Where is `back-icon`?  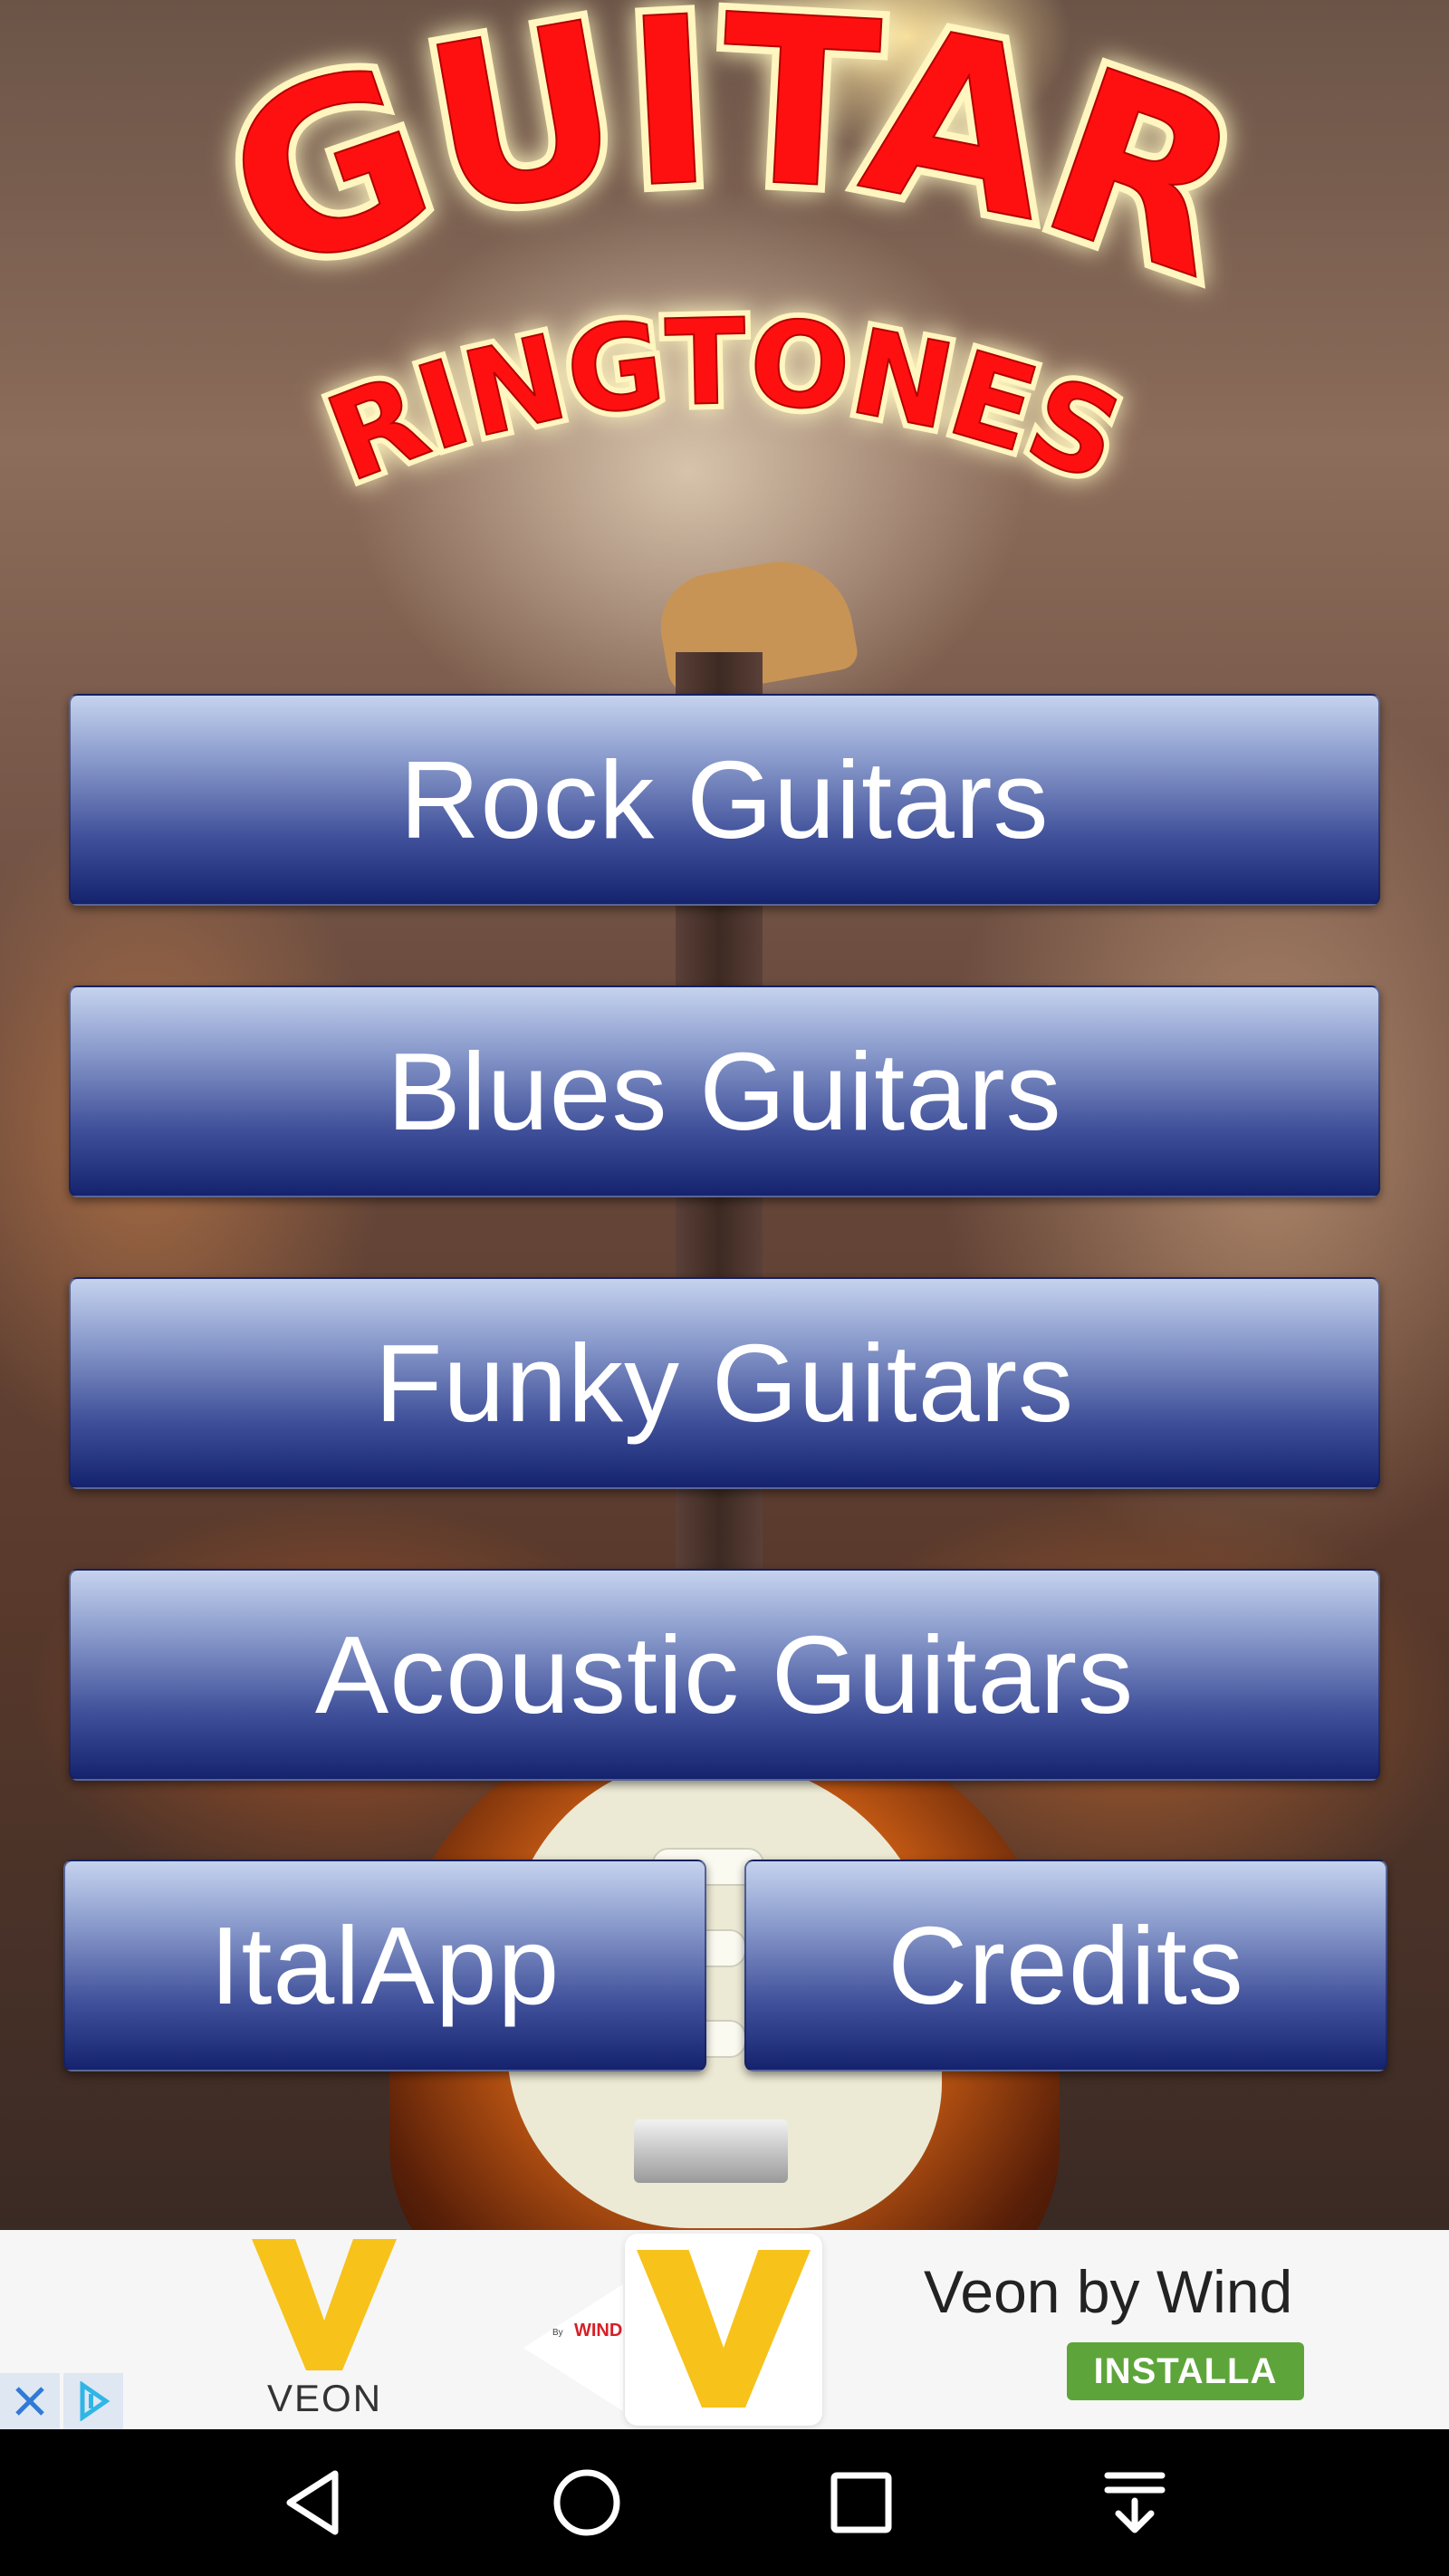 back-icon is located at coordinates (313, 2502).